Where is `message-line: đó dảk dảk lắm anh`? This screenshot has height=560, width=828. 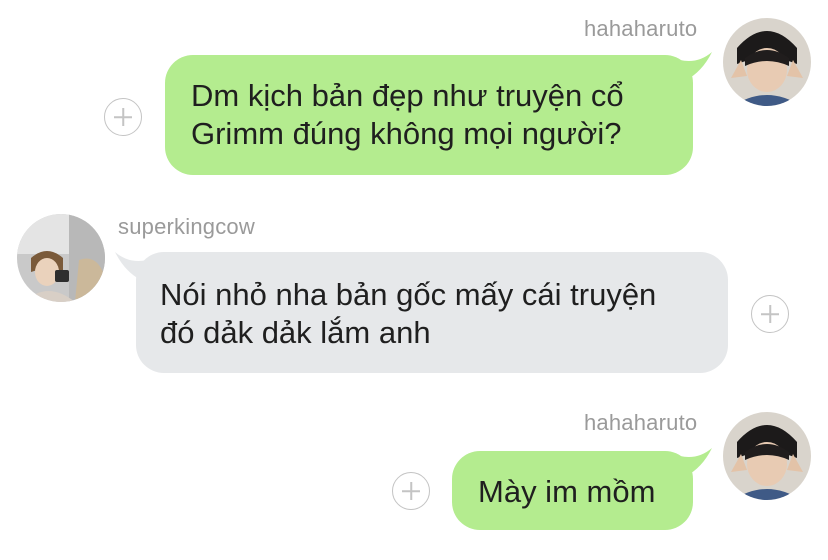
message-line: đó dảk dảk lắm anh is located at coordinates (295, 332).